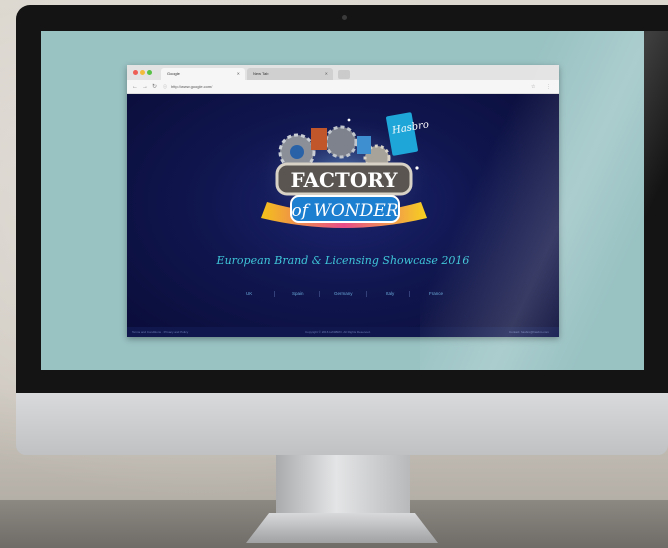 This screenshot has width=668, height=548. What do you see at coordinates (165, 87) in the screenshot?
I see `page-info-icon: ⓘ` at bounding box center [165, 87].